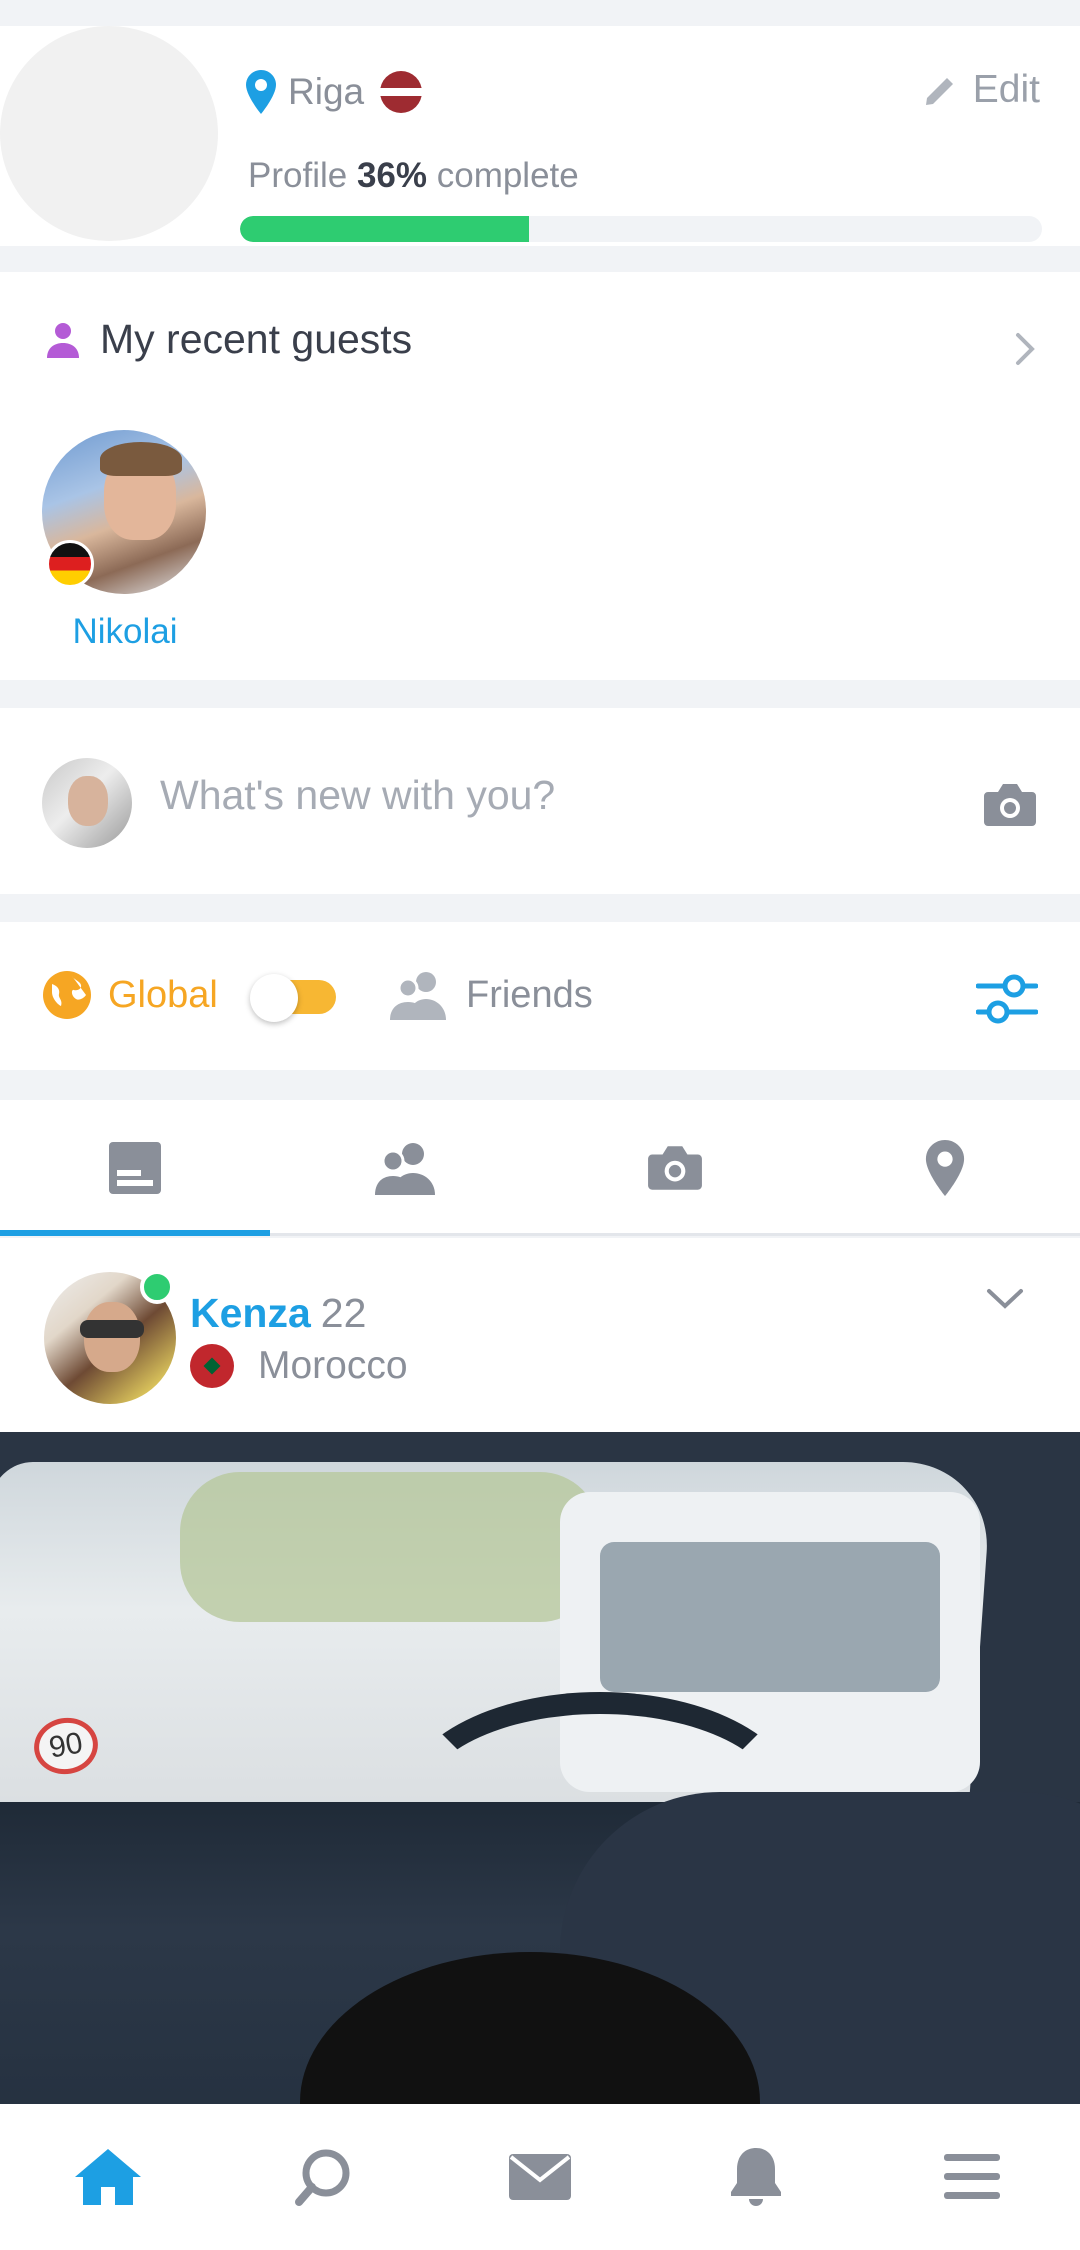 Image resolution: width=1080 pixels, height=2250 pixels. I want to click on location-text: Riga, so click(326, 91).